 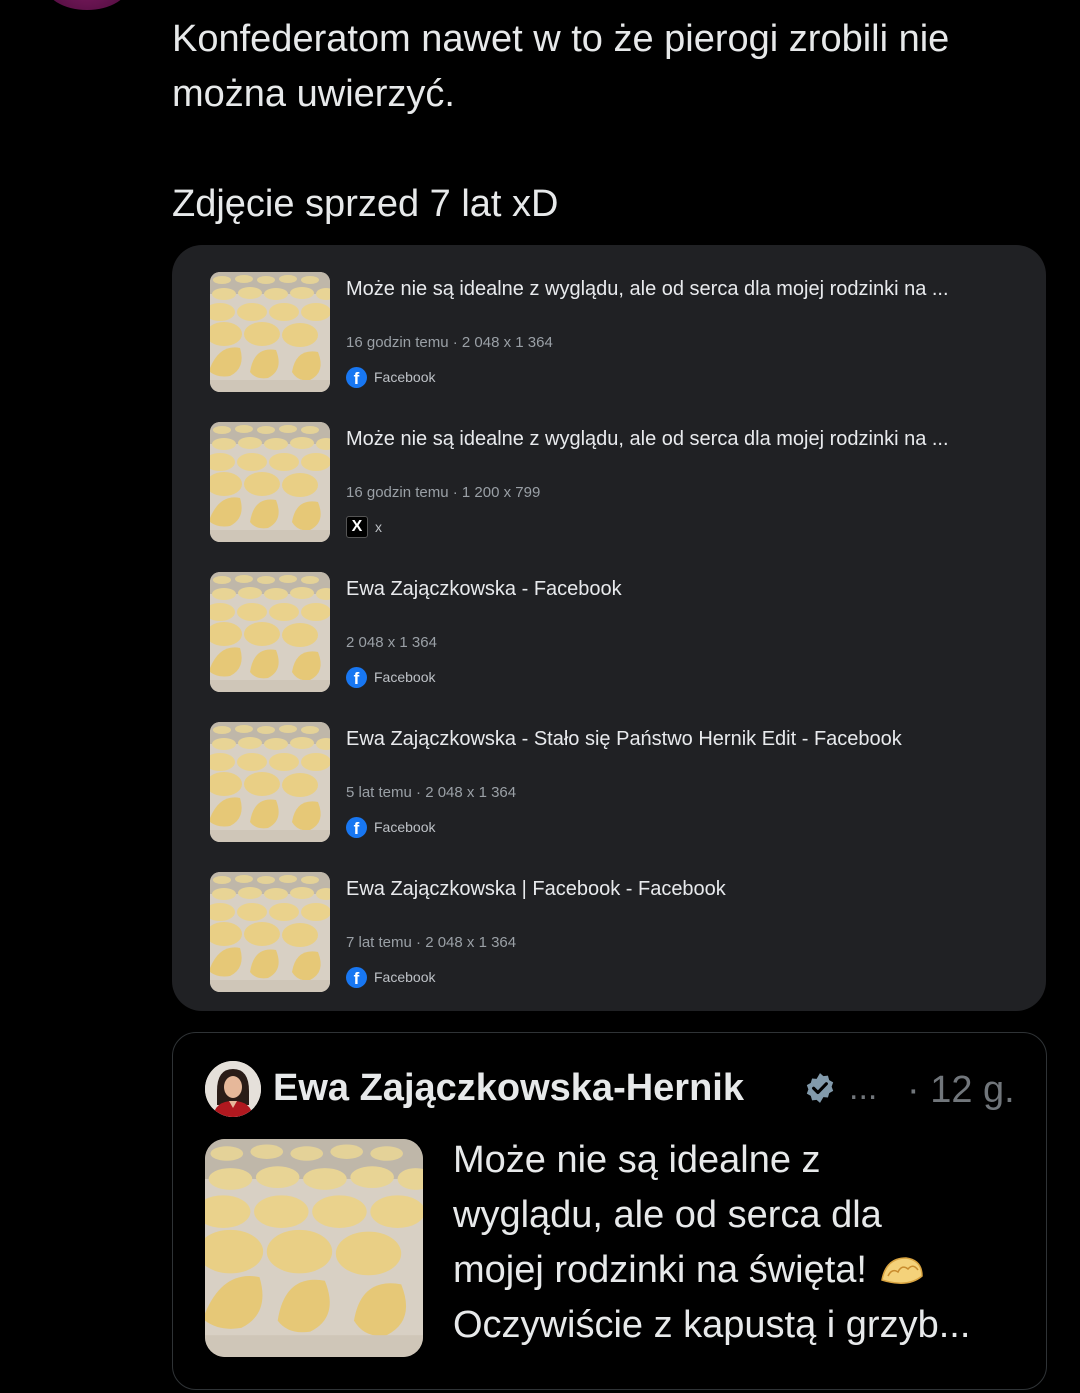 What do you see at coordinates (691, 889) in the screenshot?
I see `result-title: Ewa Zajączkowska | Facebook - Facebook` at bounding box center [691, 889].